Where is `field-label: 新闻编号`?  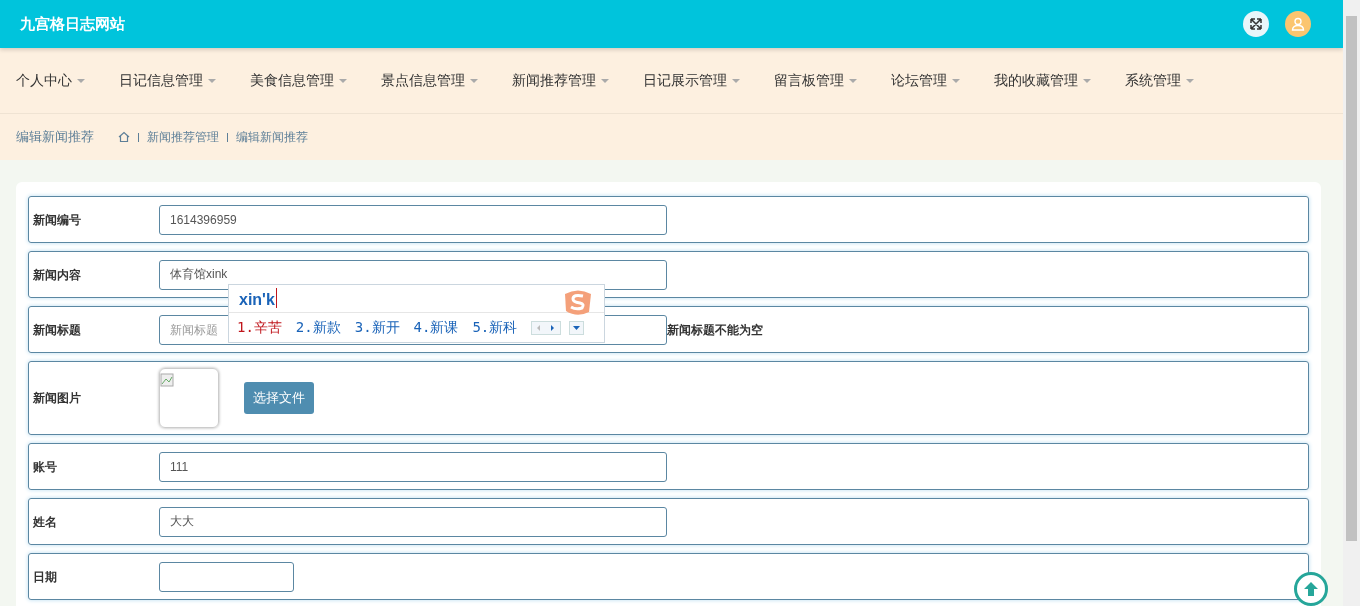 field-label: 新闻编号 is located at coordinates (57, 220).